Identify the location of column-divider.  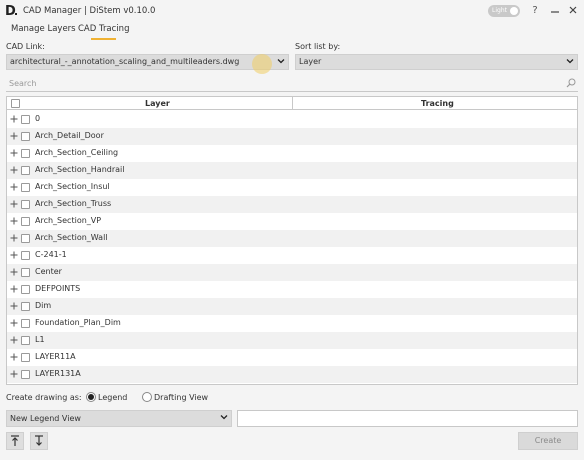
(292, 103).